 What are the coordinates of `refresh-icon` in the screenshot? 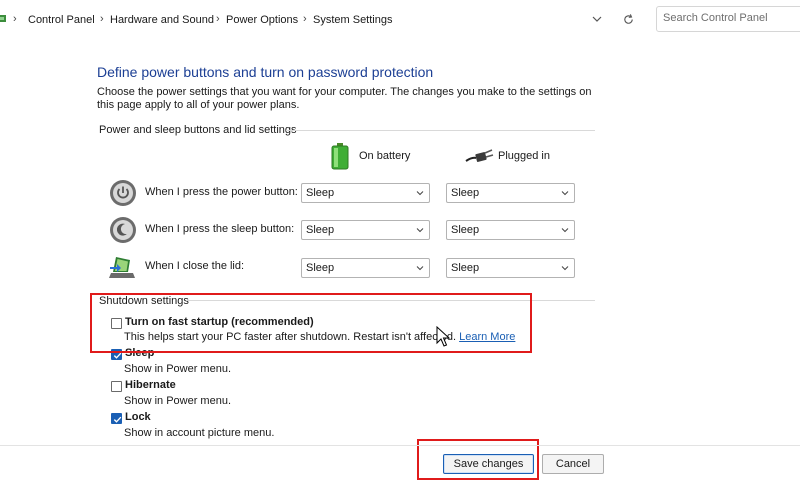 It's located at (628, 19).